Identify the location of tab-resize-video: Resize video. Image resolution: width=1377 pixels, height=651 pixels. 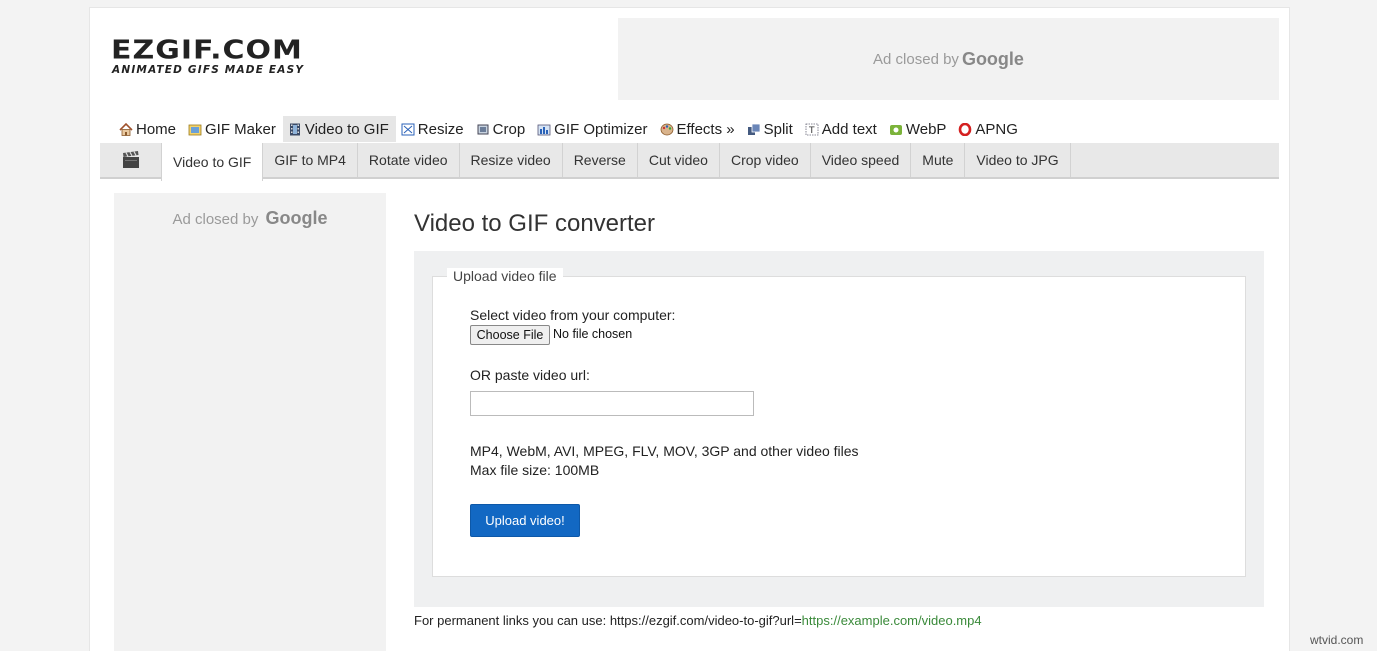
(511, 160).